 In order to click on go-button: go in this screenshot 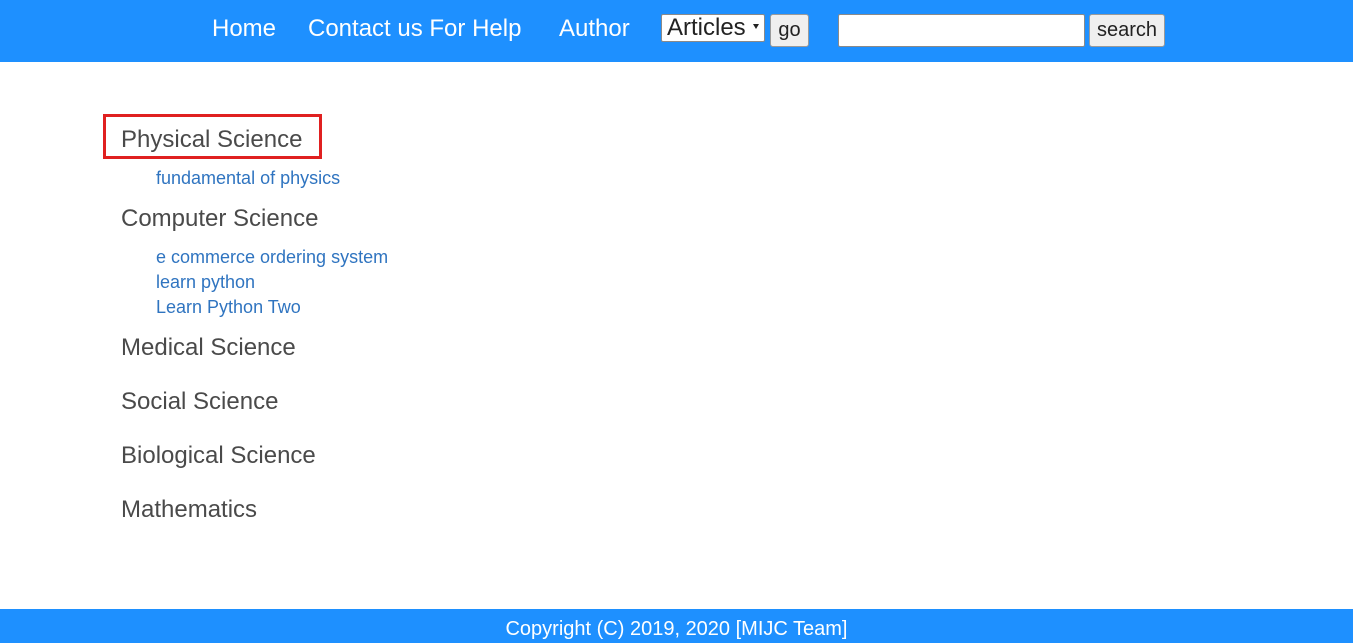, I will do `click(789, 30)`.